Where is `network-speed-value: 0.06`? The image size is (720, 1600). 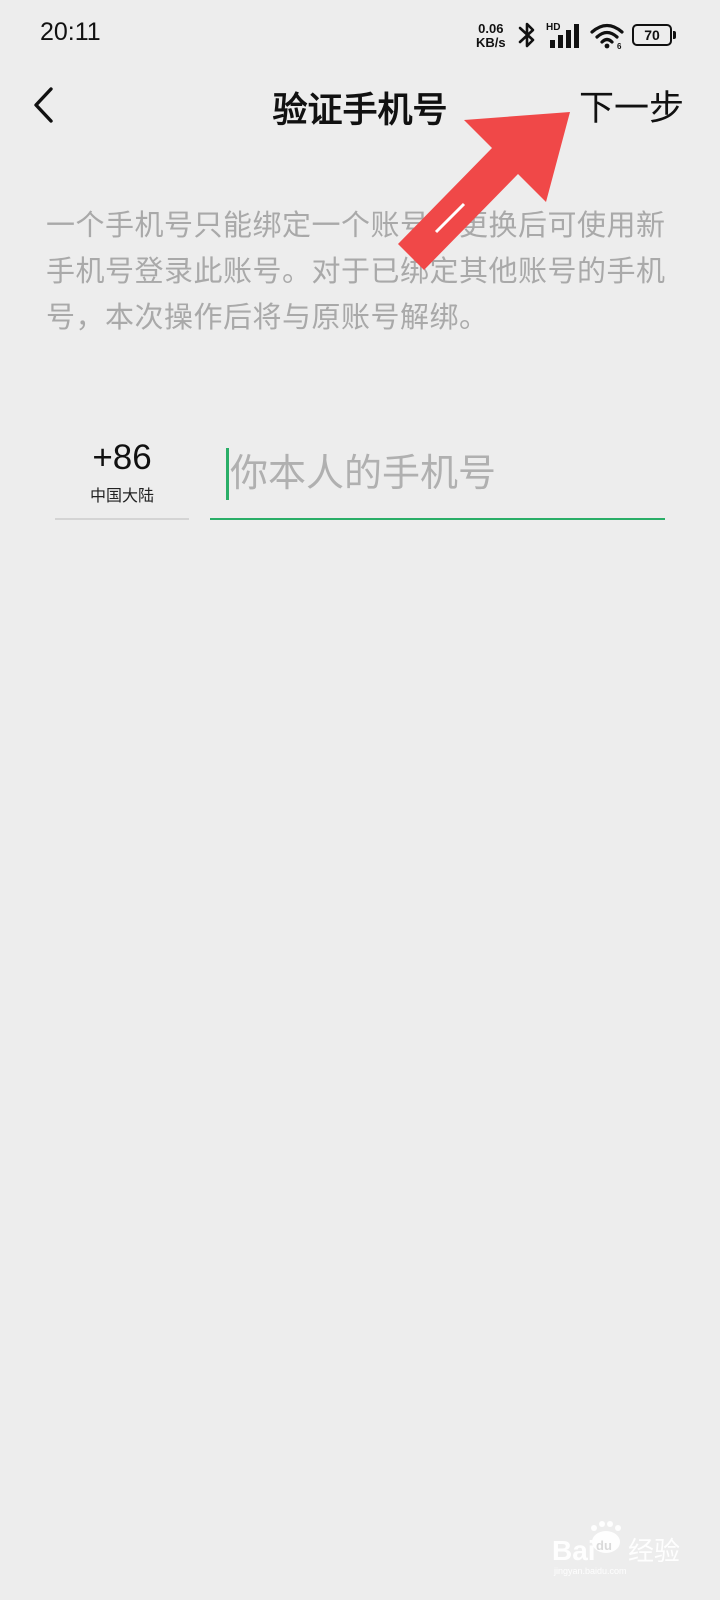
network-speed-value: 0.06 is located at coordinates (491, 28).